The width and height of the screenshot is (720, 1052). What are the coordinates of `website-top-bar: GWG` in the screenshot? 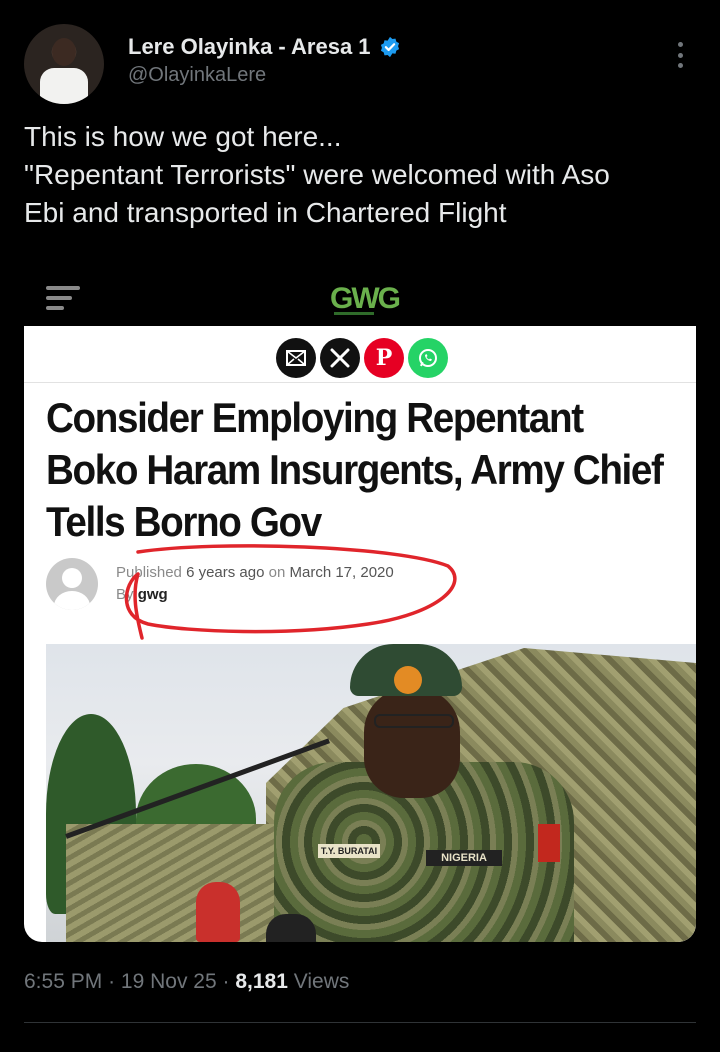 It's located at (360, 293).